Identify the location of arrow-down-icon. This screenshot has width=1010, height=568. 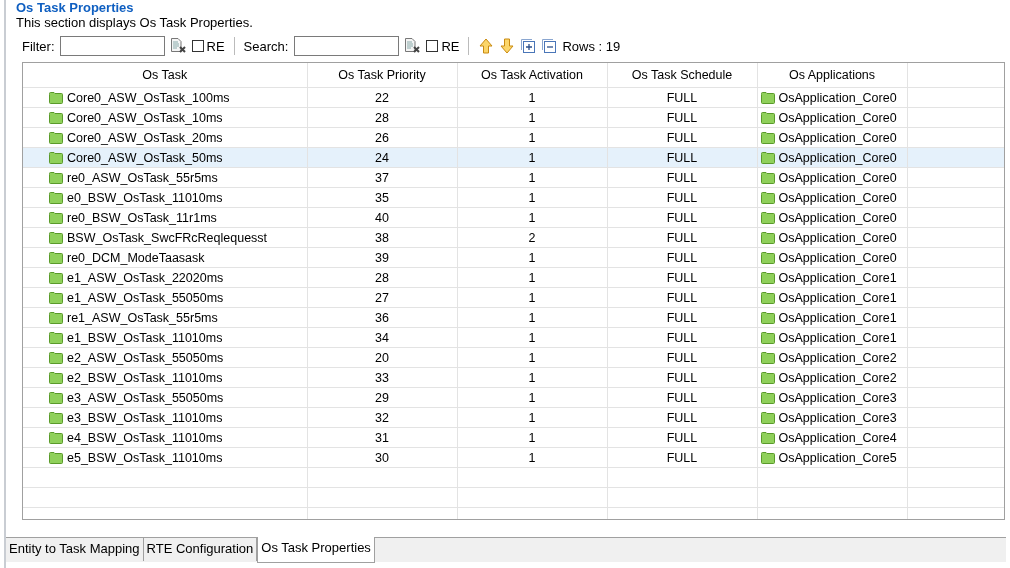
(507, 46).